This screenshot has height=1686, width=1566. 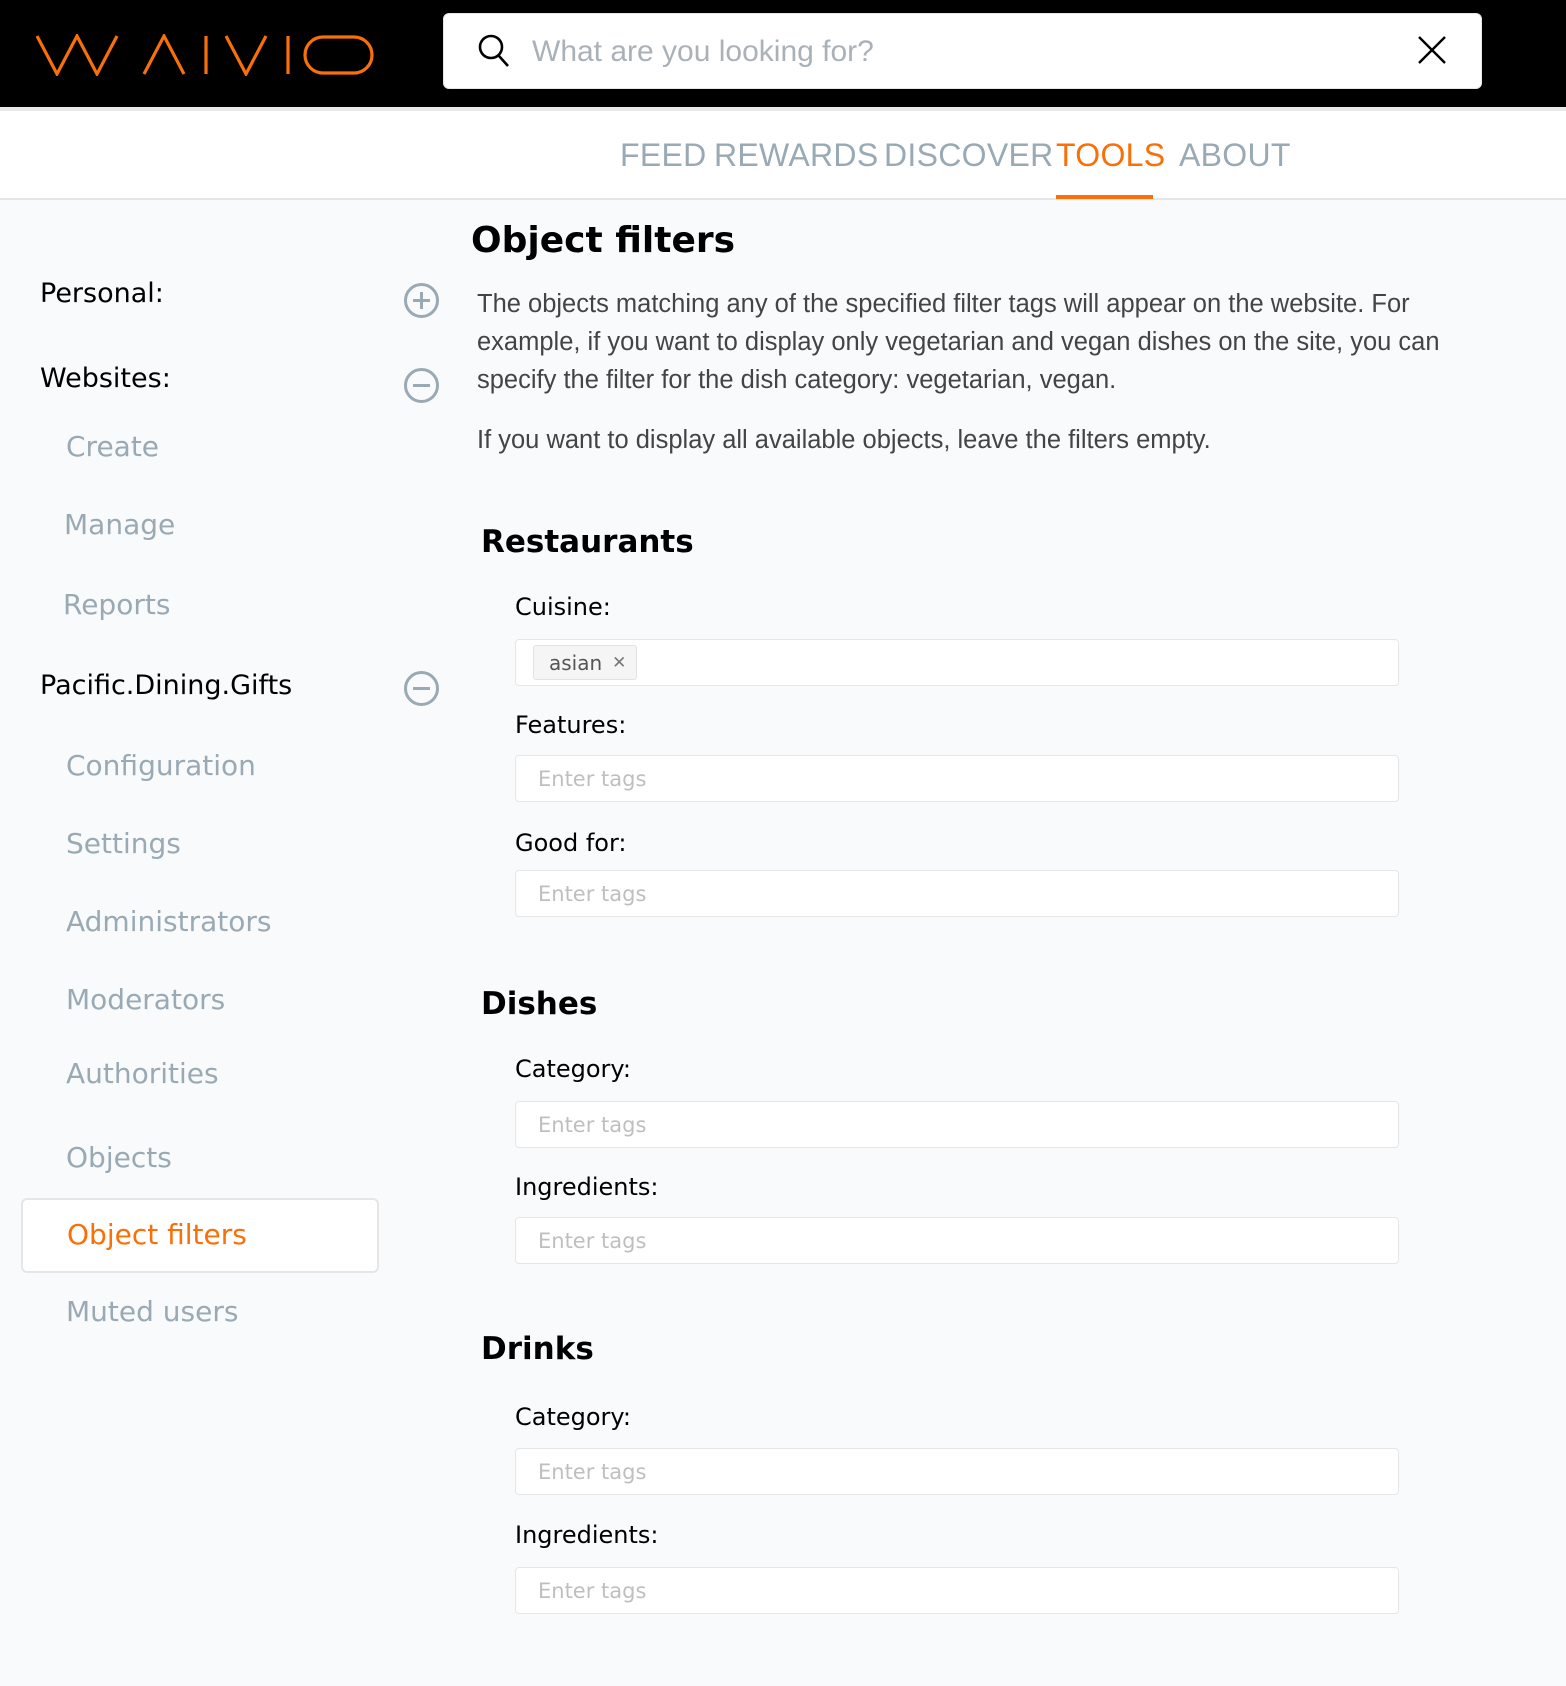 I want to click on main-nav: FEED REWARDS DISCOVER TOOLS ABOUT, so click(x=783, y=153).